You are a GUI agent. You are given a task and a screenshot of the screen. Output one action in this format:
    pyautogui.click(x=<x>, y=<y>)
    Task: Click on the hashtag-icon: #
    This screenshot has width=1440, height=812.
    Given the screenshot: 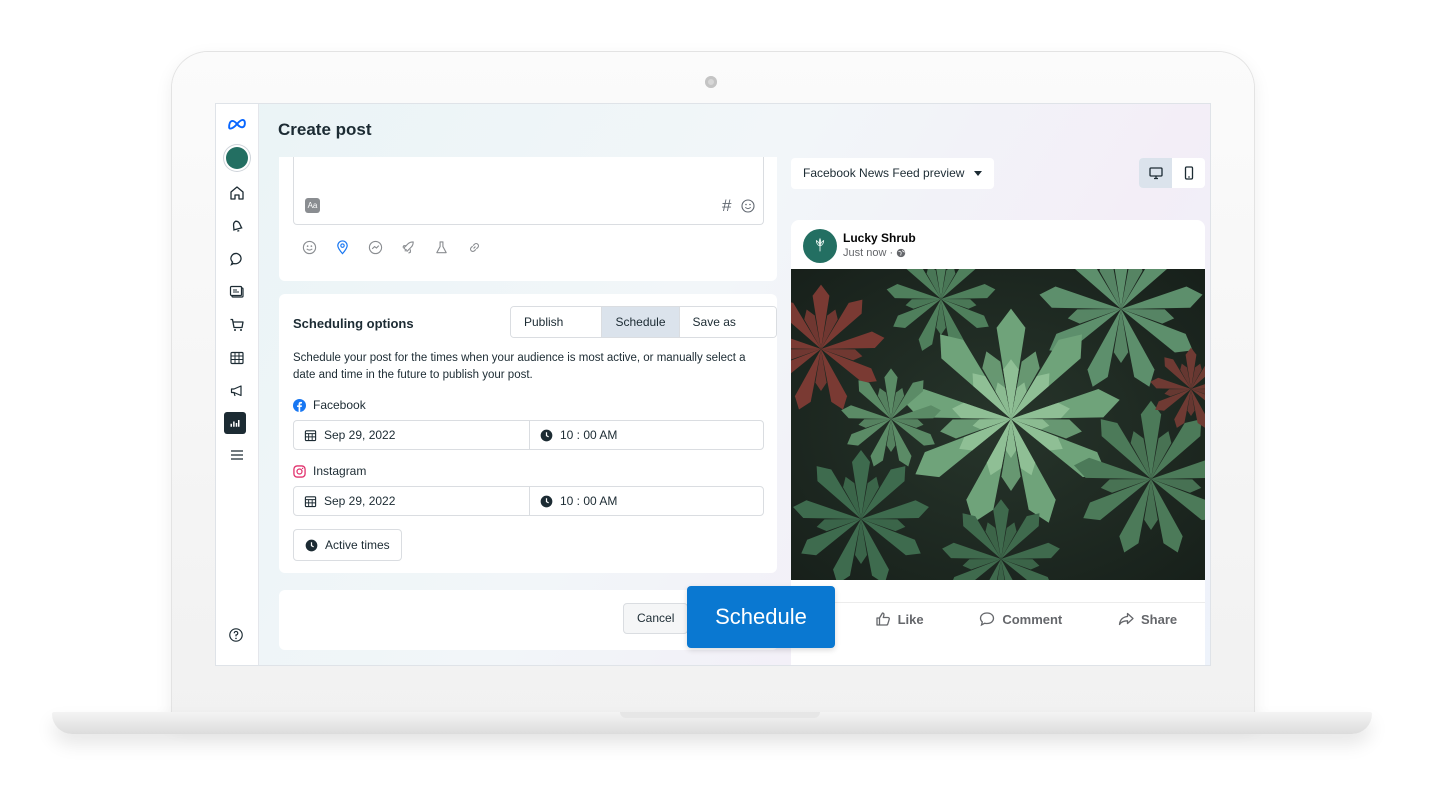 What is the action you would take?
    pyautogui.click(x=726, y=206)
    